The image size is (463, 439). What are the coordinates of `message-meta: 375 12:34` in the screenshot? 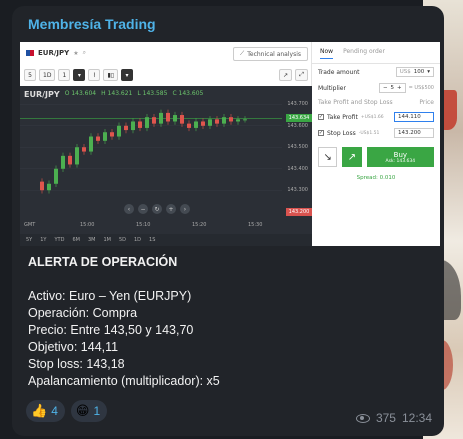 It's located at (393, 418).